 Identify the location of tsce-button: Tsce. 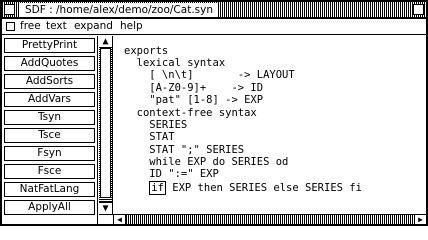
(49, 135).